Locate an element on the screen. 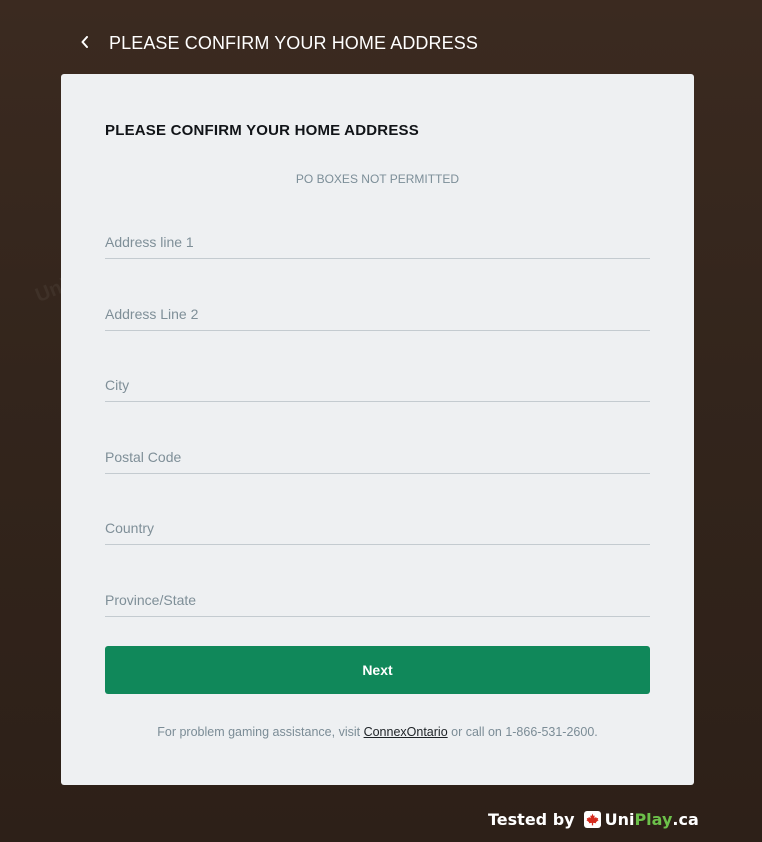 The height and width of the screenshot is (842, 762). address-line-1-field is located at coordinates (377, 238).